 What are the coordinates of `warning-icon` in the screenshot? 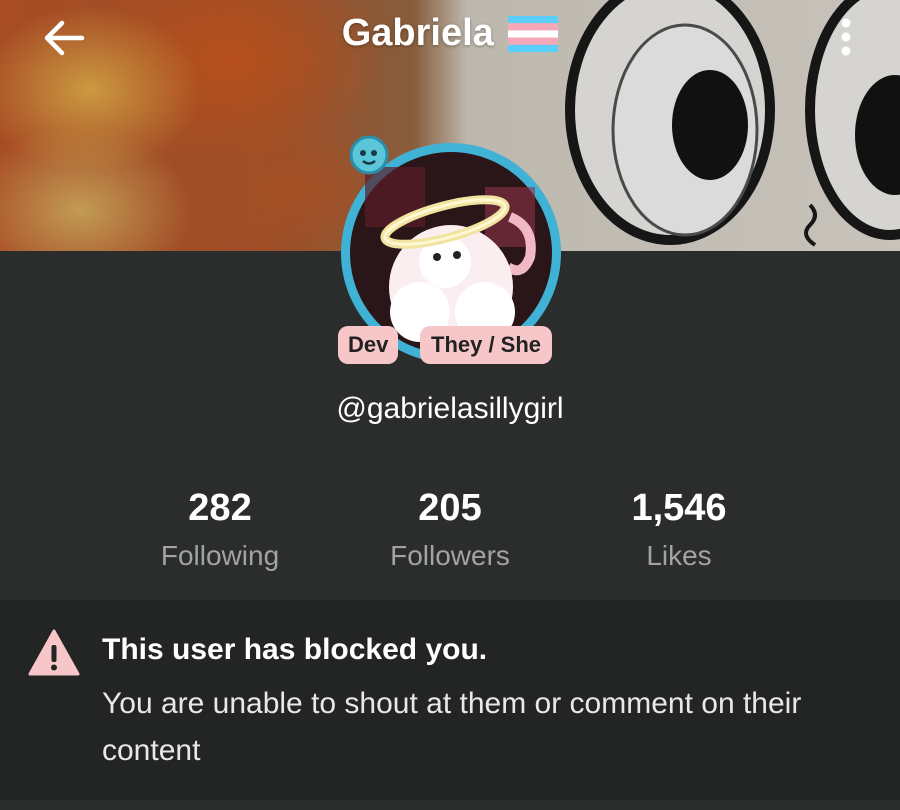 It's located at (54, 652).